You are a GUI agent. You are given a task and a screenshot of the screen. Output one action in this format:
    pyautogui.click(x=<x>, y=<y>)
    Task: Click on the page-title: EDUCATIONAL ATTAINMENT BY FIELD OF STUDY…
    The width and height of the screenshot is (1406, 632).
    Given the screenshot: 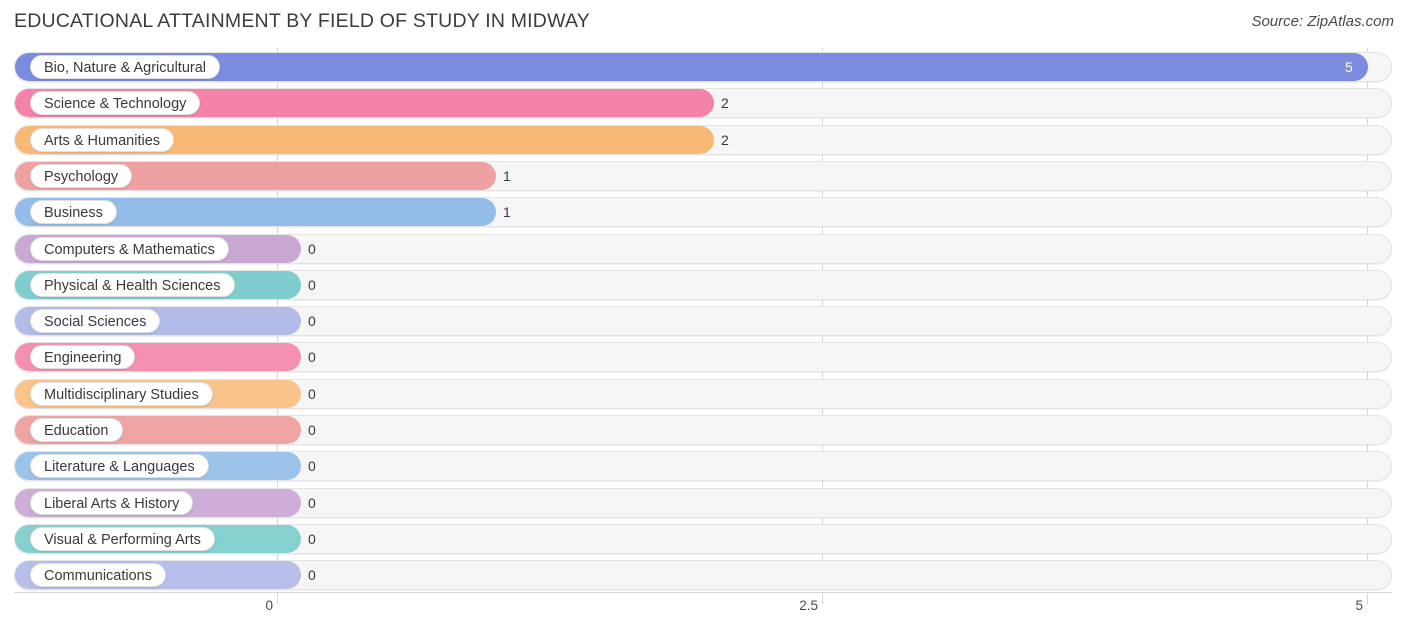 What is the action you would take?
    pyautogui.click(x=302, y=21)
    